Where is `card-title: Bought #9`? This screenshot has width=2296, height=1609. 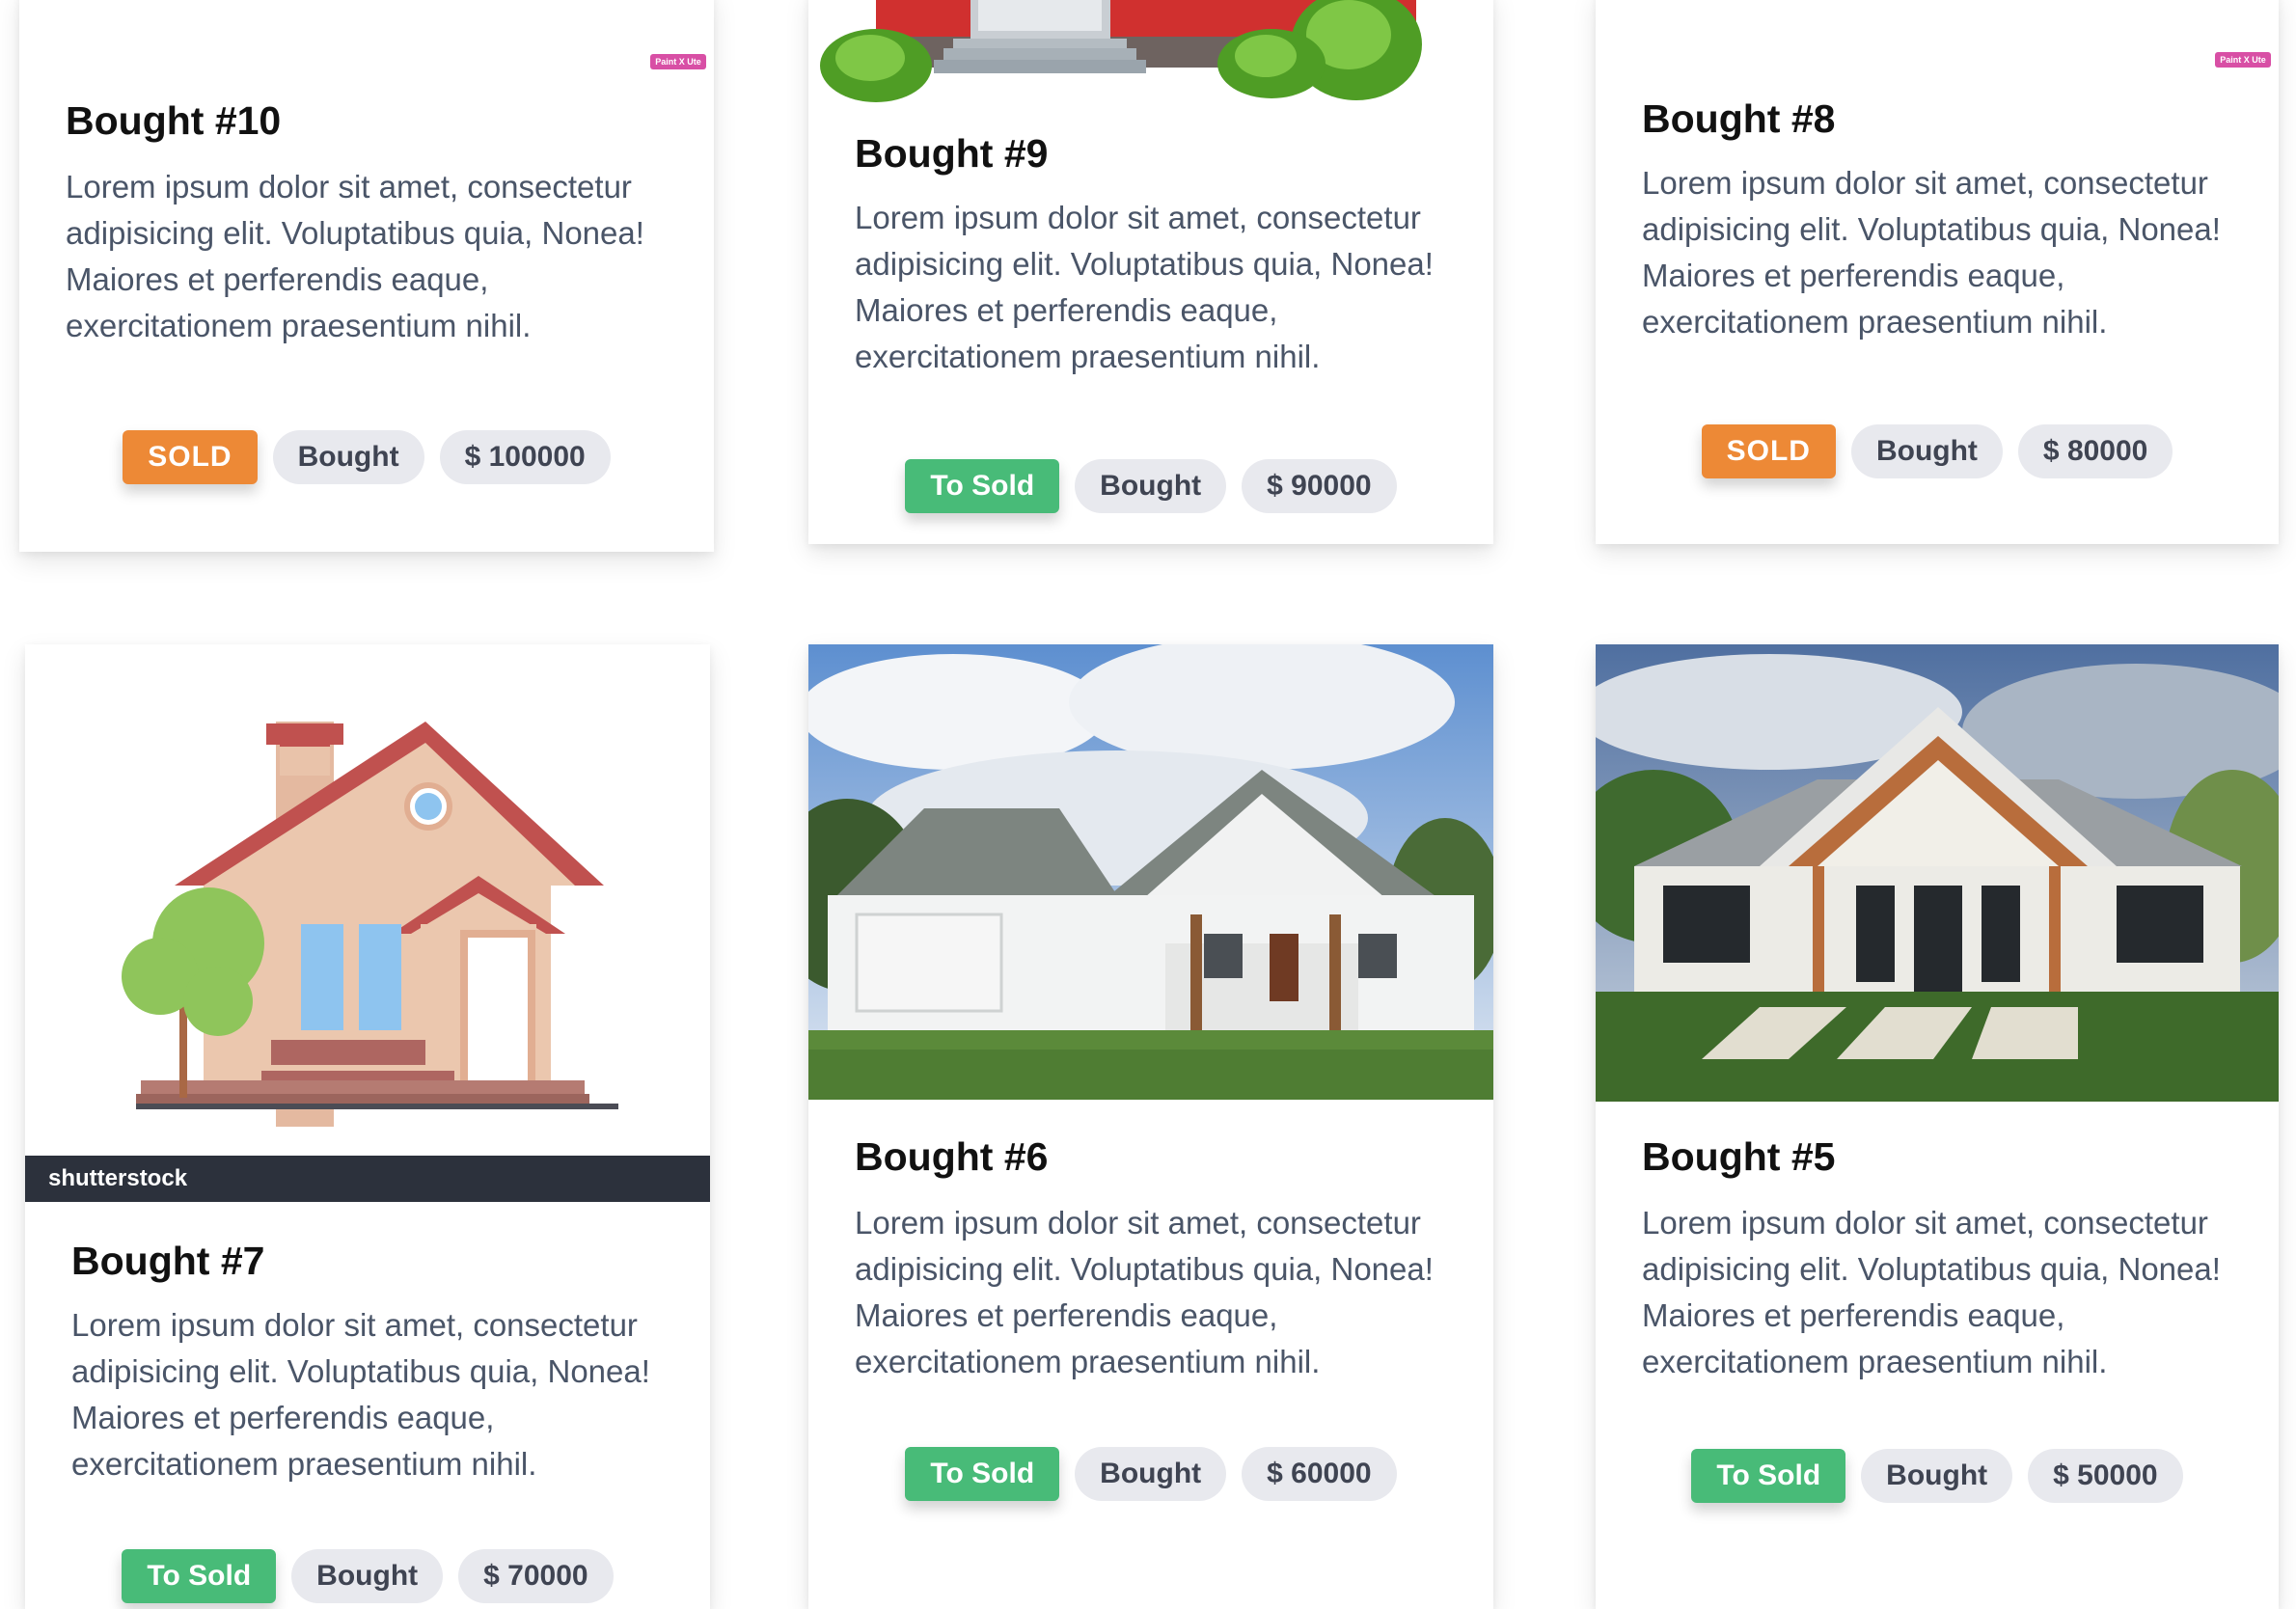
card-title: Bought #9 is located at coordinates (952, 153).